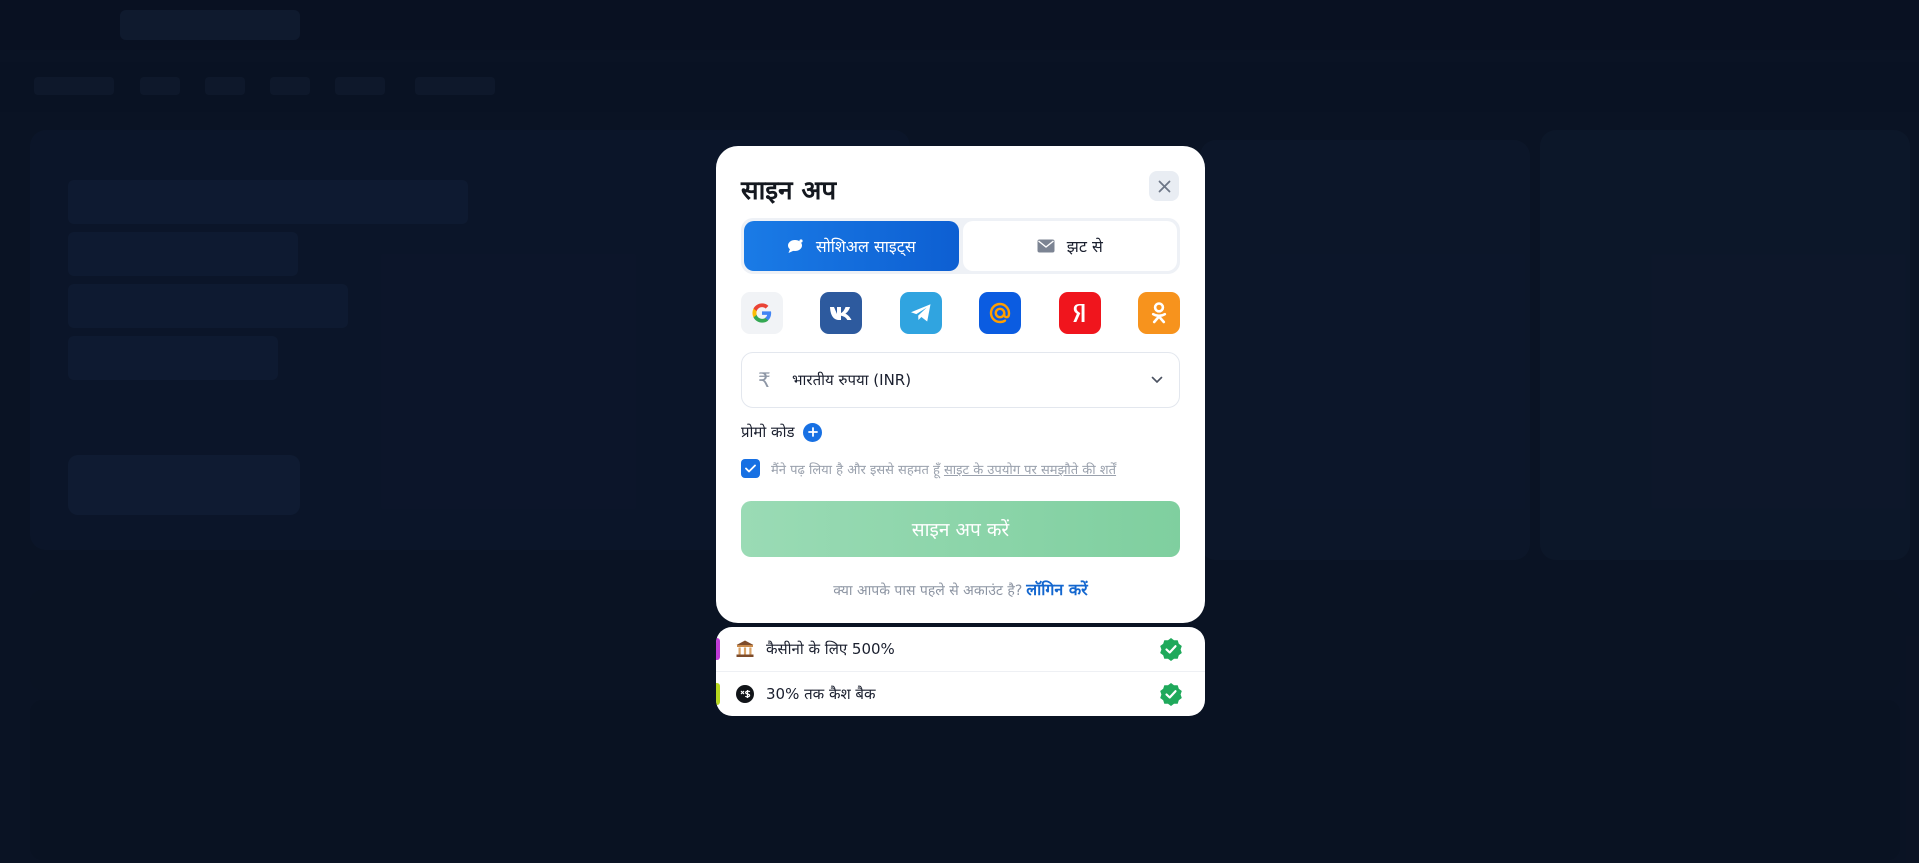 The image size is (1919, 863). Describe the element at coordinates (960, 246) in the screenshot. I see `signup-method-tabs: सोशिअल साइट्स झट से` at that location.